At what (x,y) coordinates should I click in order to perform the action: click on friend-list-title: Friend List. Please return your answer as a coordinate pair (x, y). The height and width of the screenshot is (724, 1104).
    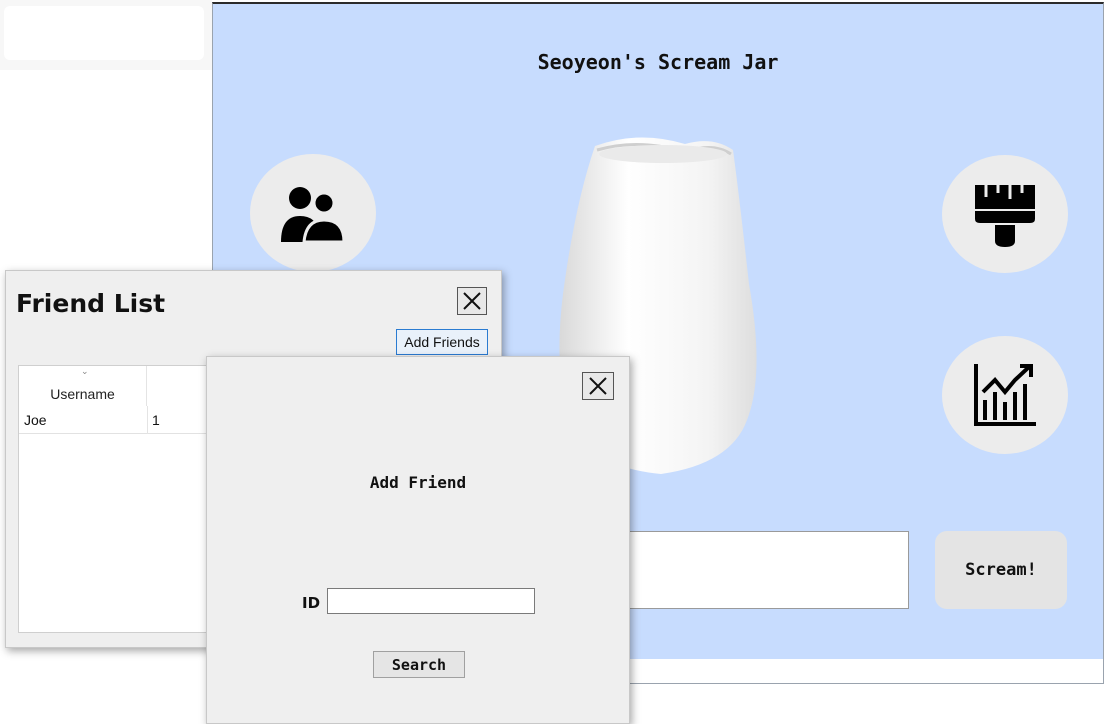
    Looking at the image, I should click on (91, 303).